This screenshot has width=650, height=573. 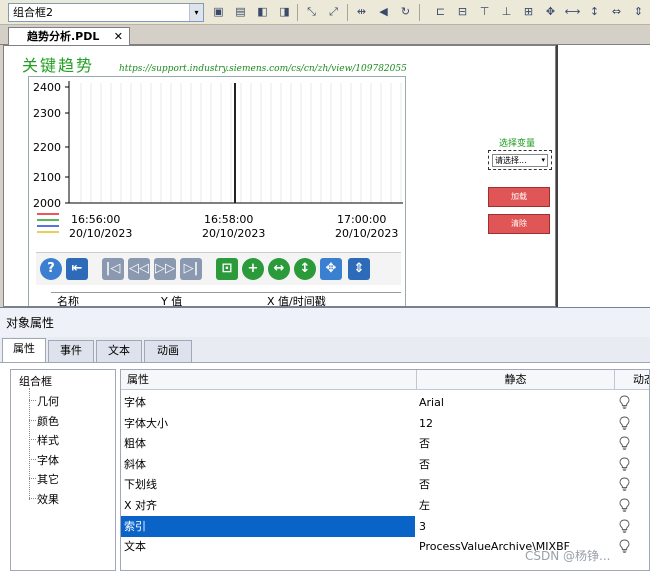 What do you see at coordinates (361, 12) in the screenshot?
I see `flip-horizontal-icon: ⇹` at bounding box center [361, 12].